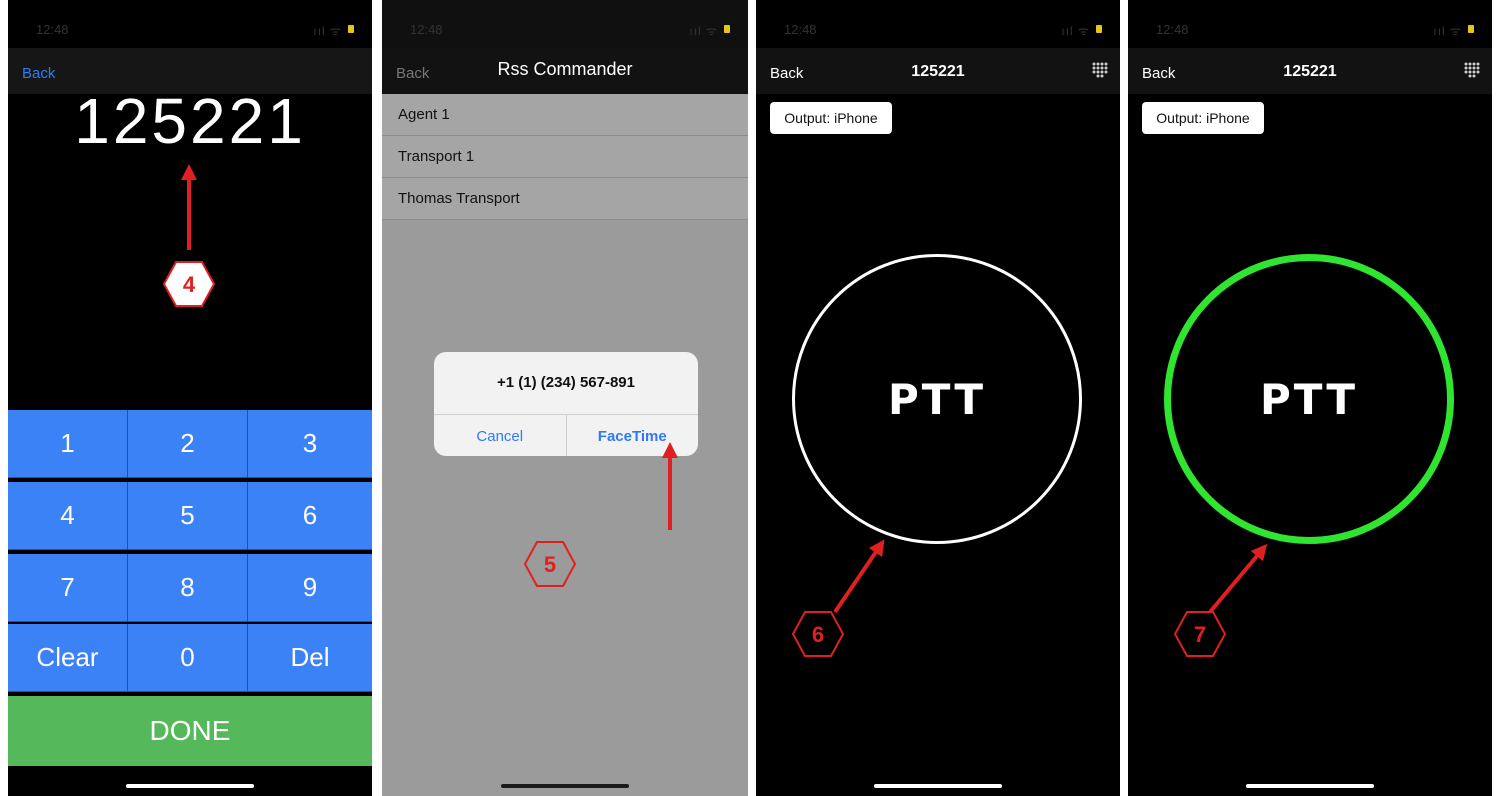 Image resolution: width=1499 pixels, height=796 pixels. I want to click on delete-key: Del, so click(310, 658).